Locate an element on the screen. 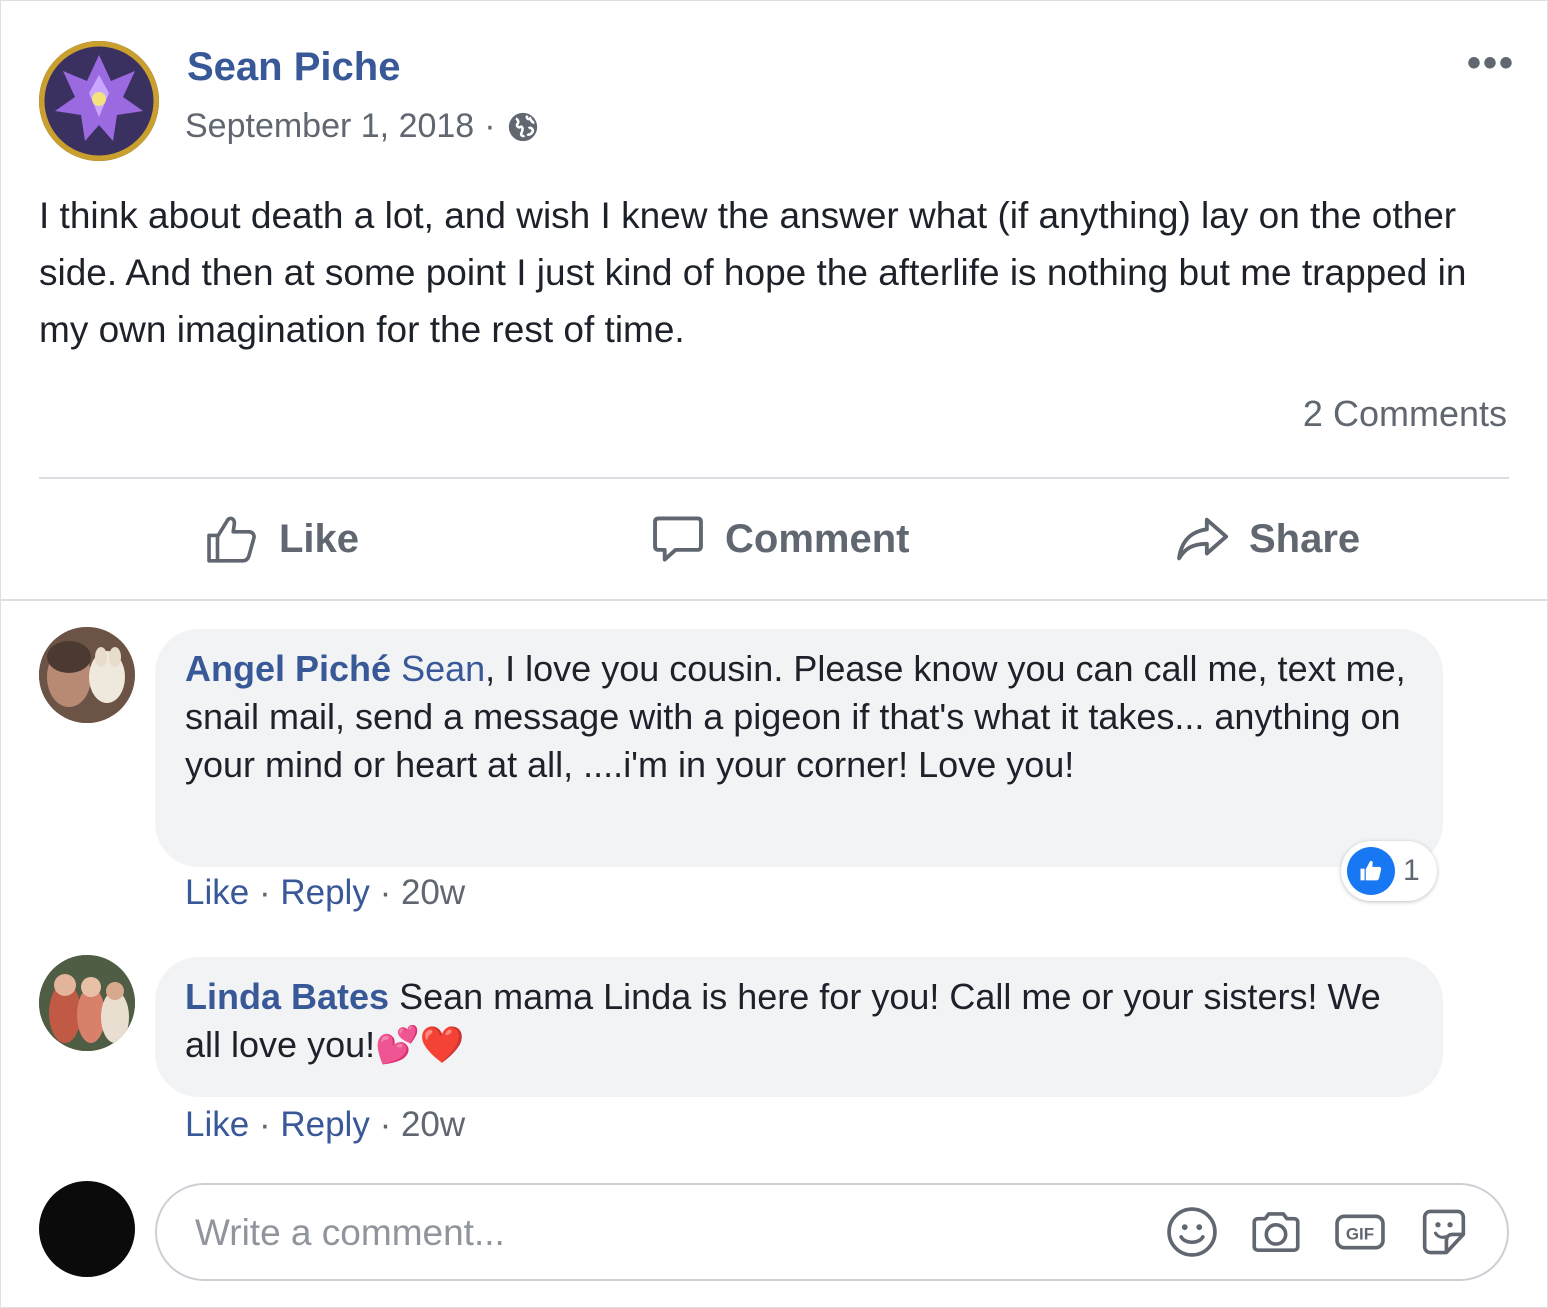  reaction-count: 1 is located at coordinates (1411, 870).